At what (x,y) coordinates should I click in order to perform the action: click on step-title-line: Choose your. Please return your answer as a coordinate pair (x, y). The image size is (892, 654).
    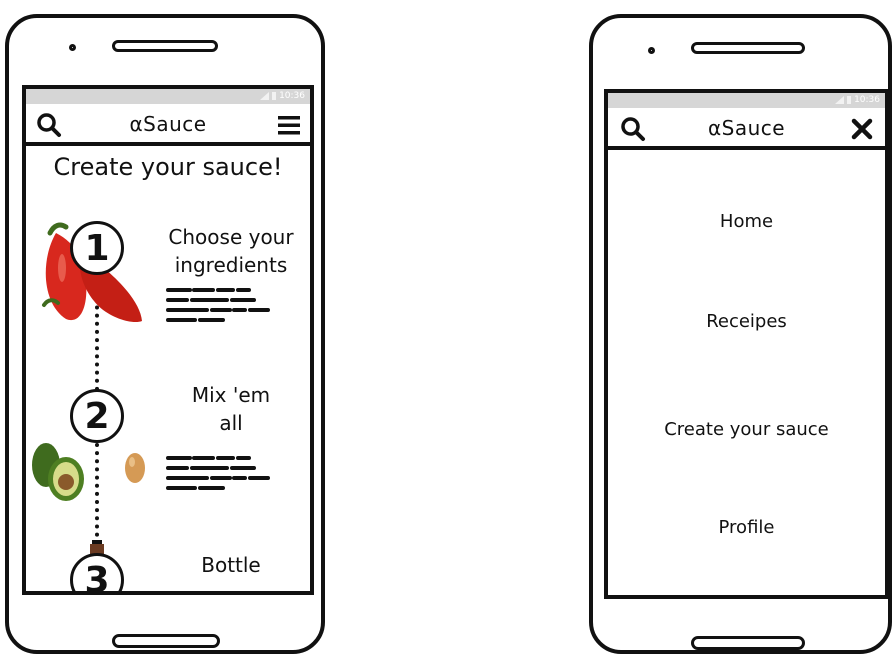
    Looking at the image, I should click on (231, 237).